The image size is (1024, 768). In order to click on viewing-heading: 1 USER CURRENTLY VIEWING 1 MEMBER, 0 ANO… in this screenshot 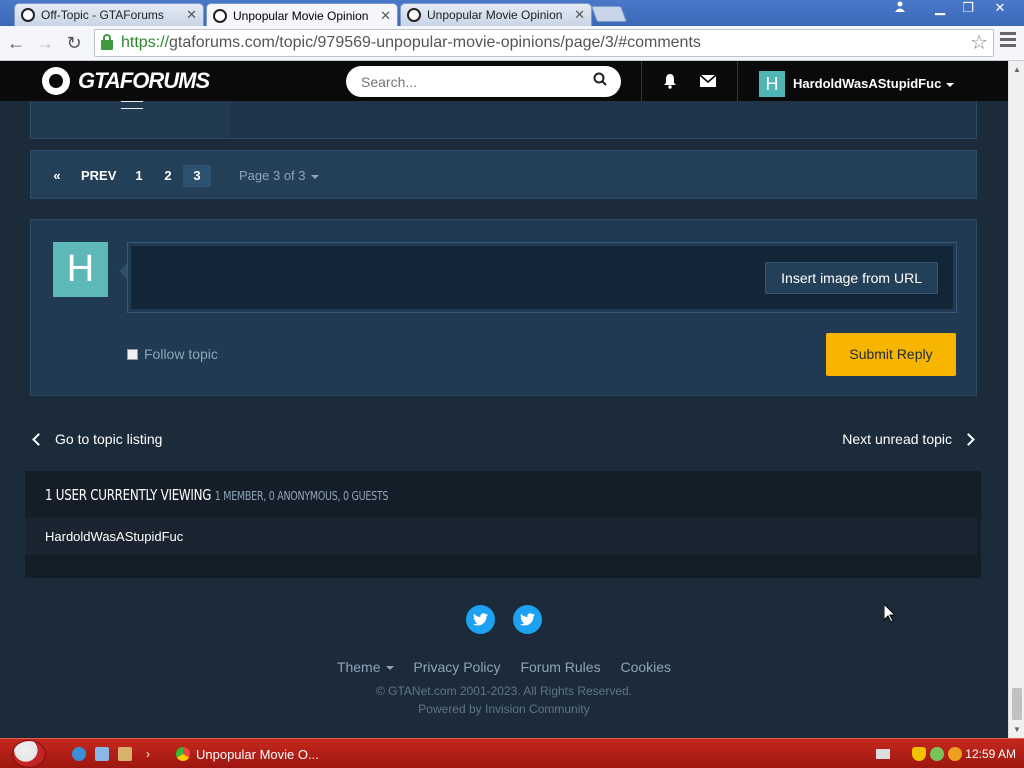, I will do `click(216, 495)`.